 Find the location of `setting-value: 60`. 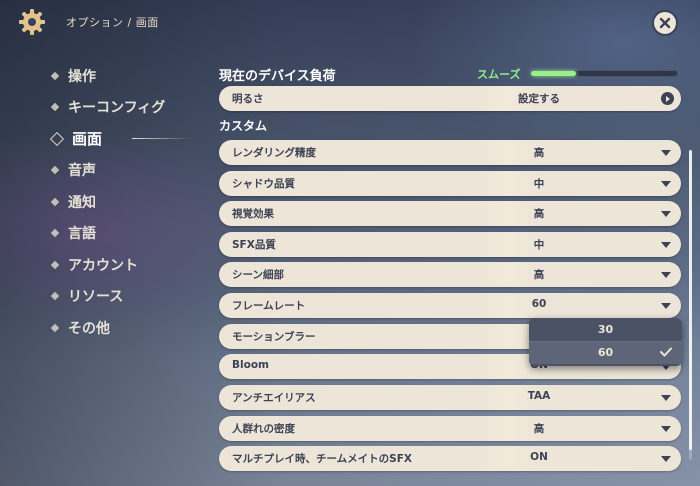

setting-value: 60 is located at coordinates (539, 304).